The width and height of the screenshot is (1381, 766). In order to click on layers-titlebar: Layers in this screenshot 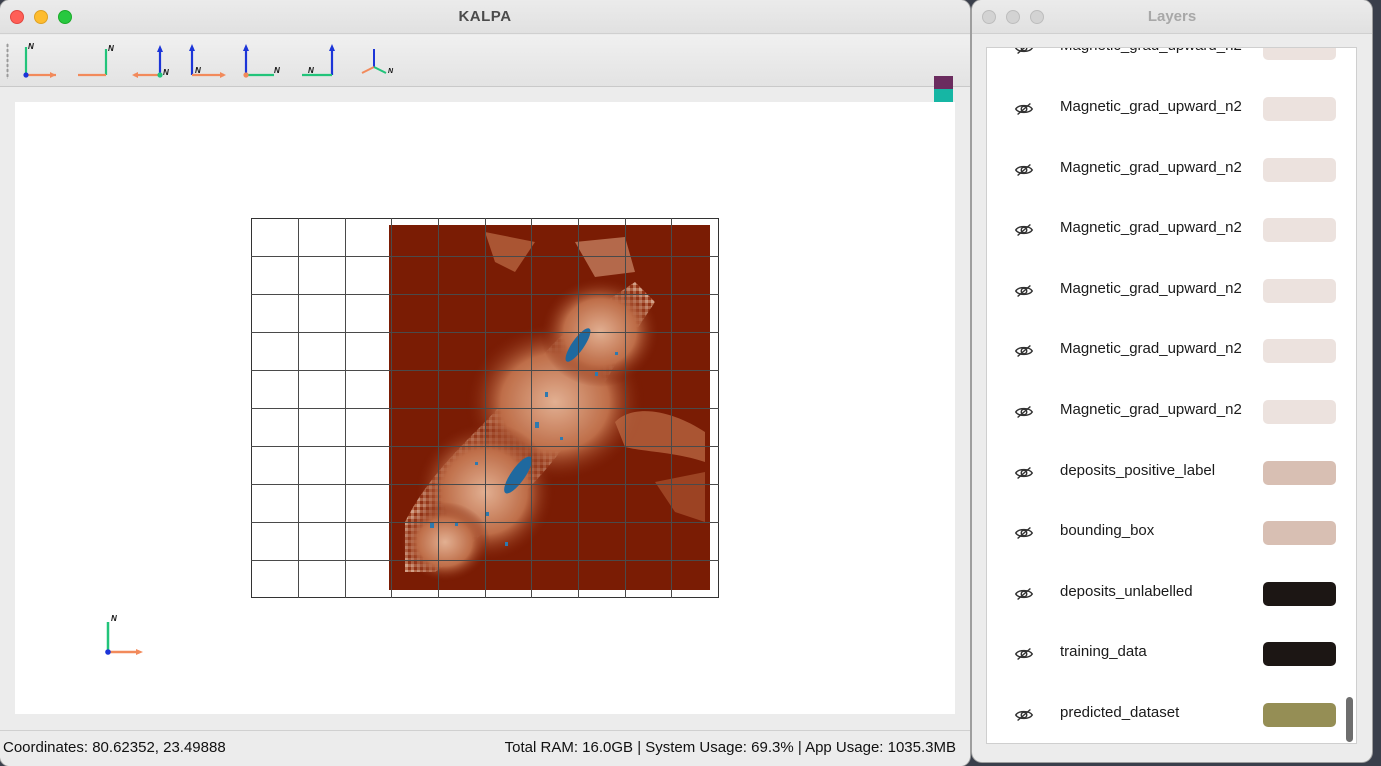, I will do `click(1172, 17)`.